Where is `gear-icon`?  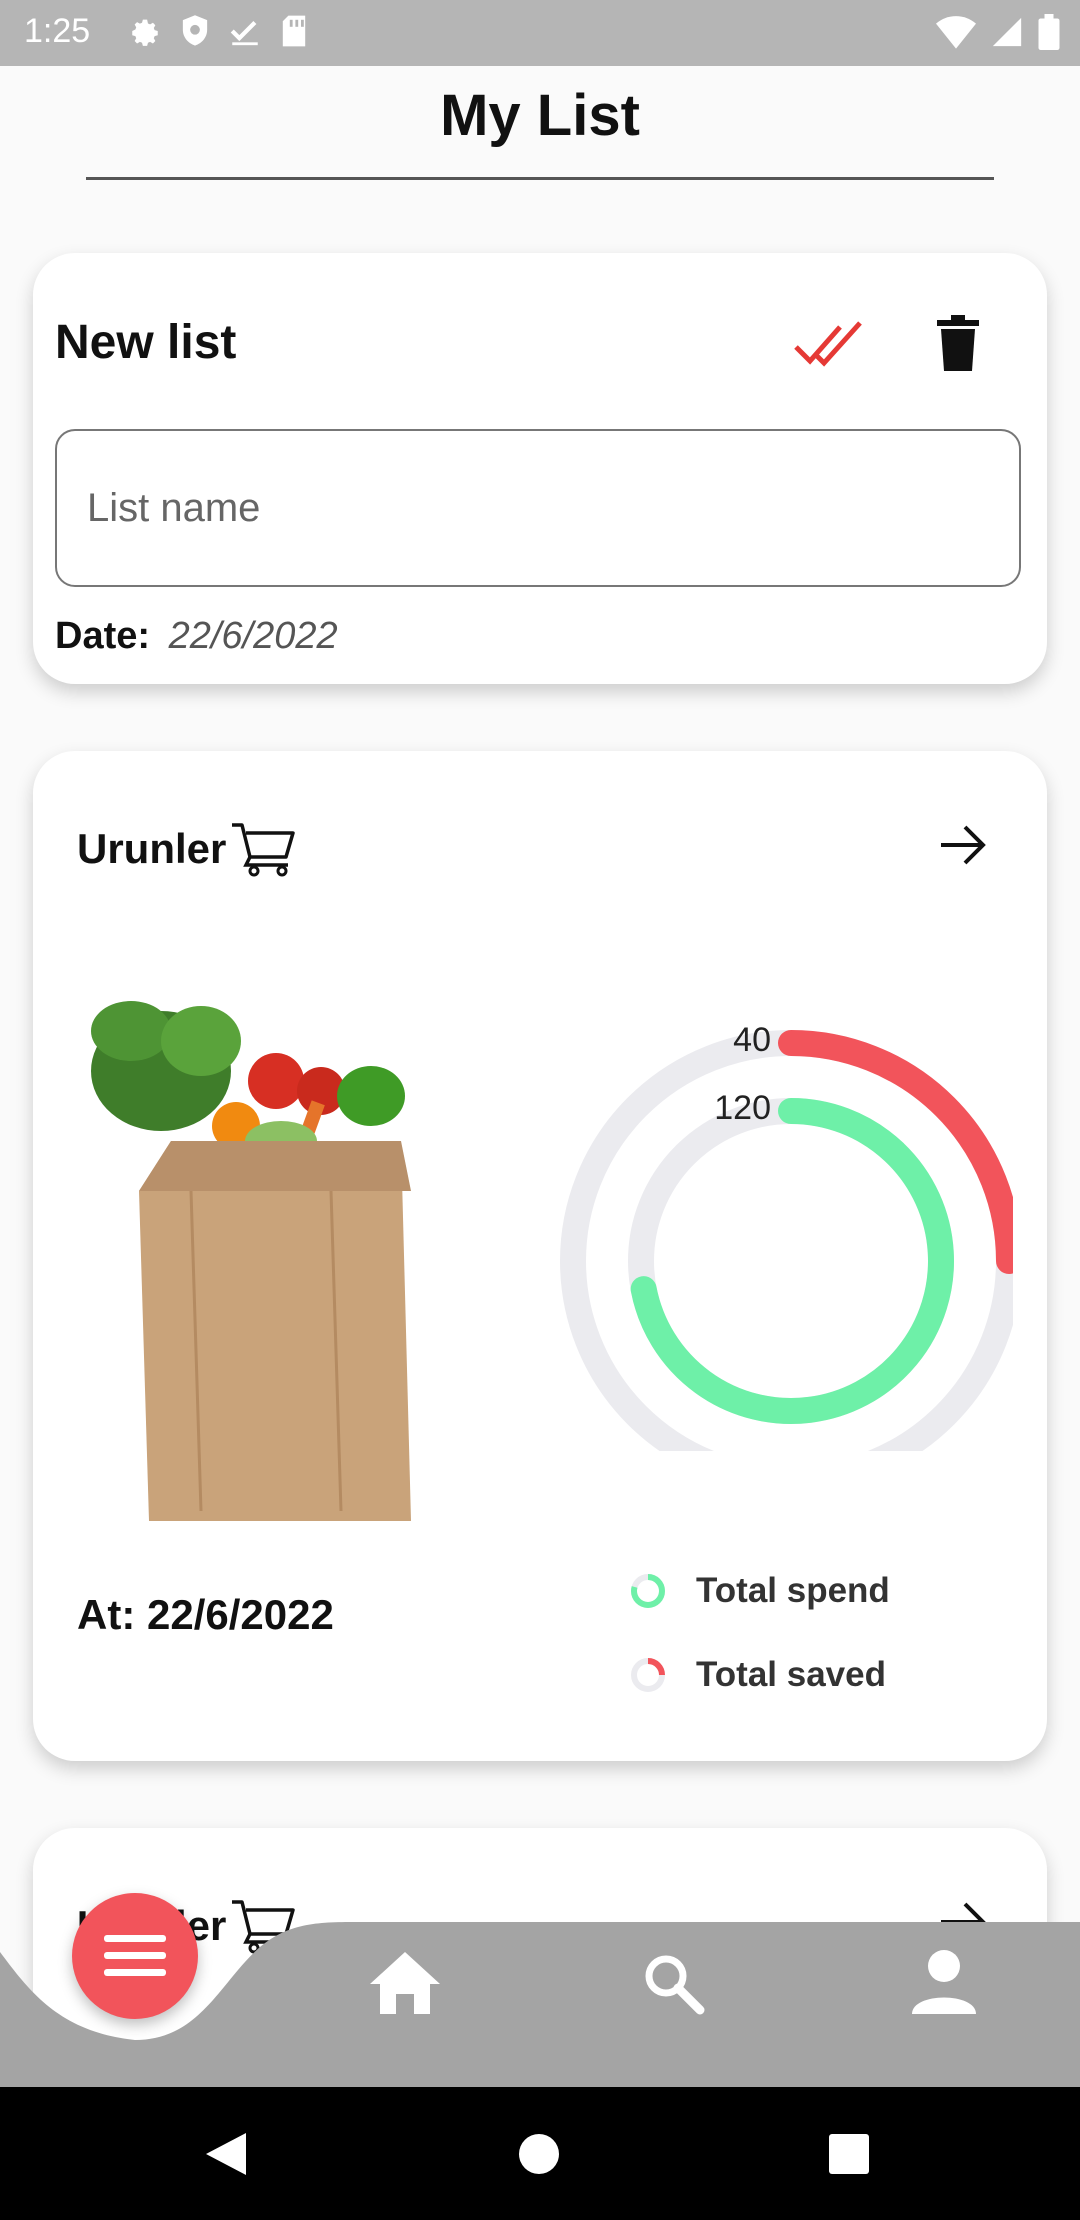
gear-icon is located at coordinates (145, 32).